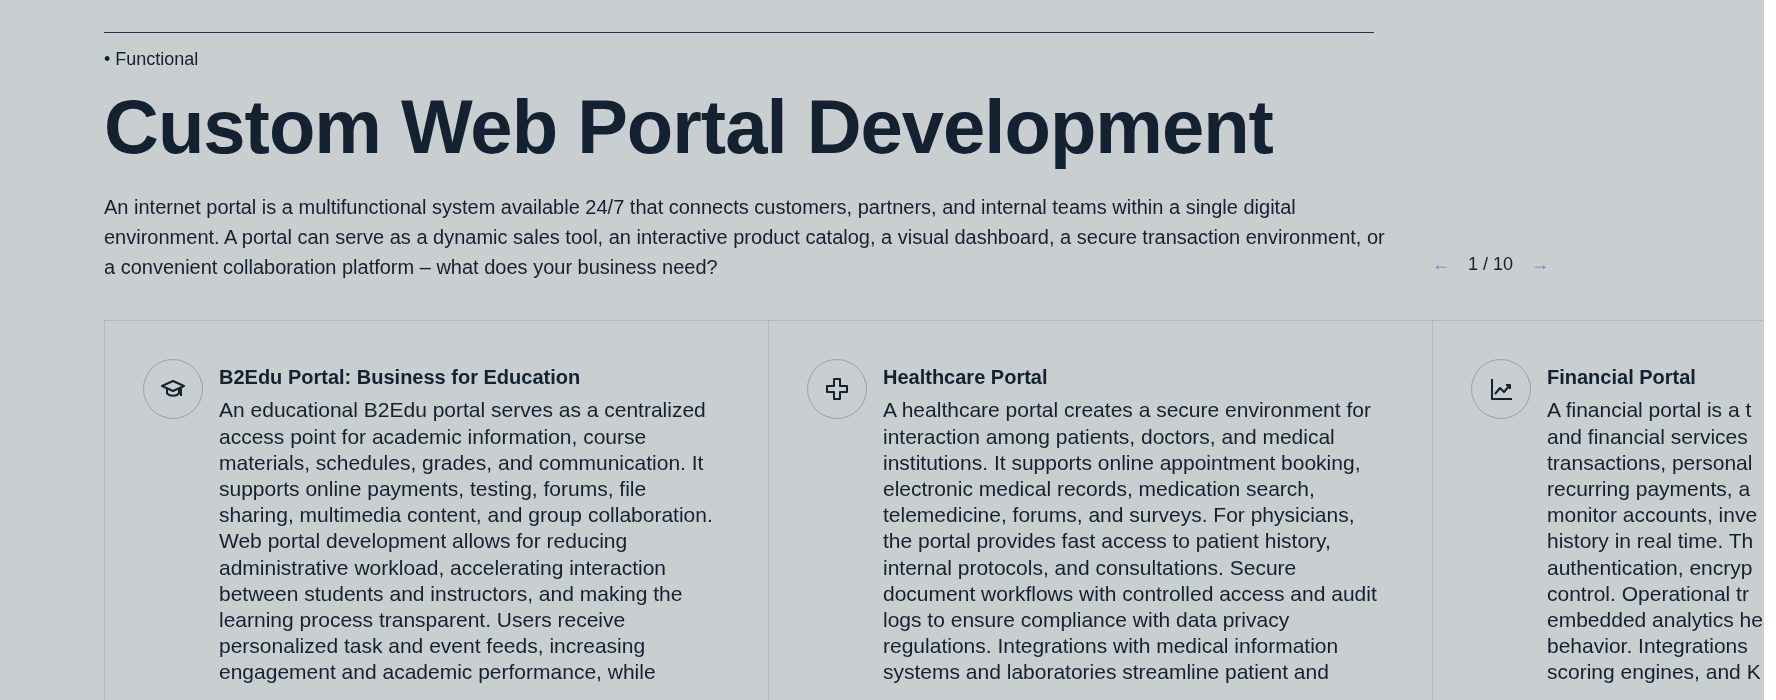  I want to click on intro-paragraph: An internet portal is a multifunctional system available 24/7 that connects customers, partners, and internal teams within a single digital environment. A portal can serve as a dynamic sales tool, an interactive product catalog, a visual dashboard, a secure transaction environment, or a convenient collaboration platform – what does your business need?, so click(745, 238).